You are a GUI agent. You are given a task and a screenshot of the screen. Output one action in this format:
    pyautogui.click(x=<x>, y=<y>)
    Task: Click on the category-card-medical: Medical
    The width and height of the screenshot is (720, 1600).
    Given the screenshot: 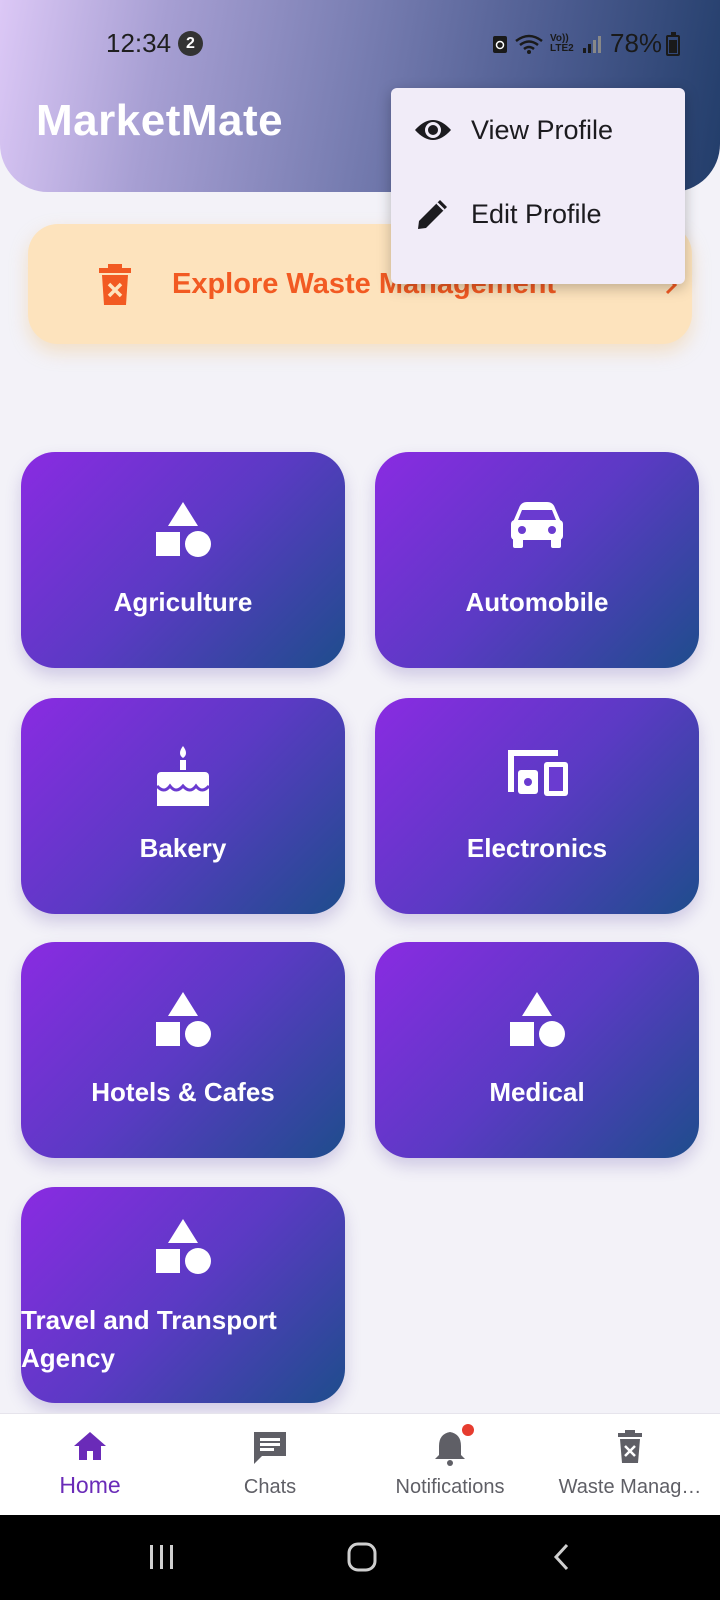 What is the action you would take?
    pyautogui.click(x=537, y=1050)
    